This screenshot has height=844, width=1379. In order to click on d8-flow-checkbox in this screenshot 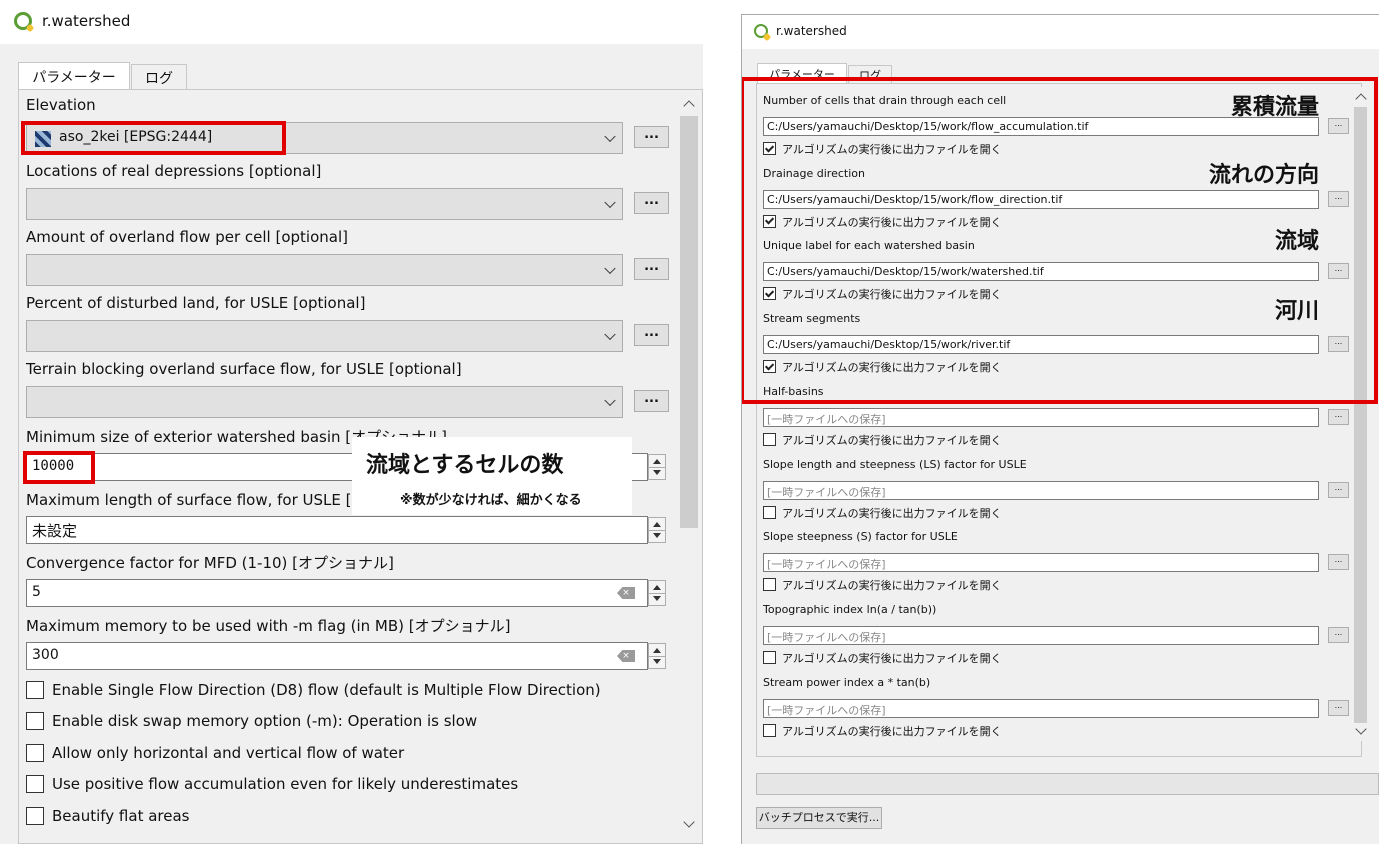, I will do `click(35, 690)`.